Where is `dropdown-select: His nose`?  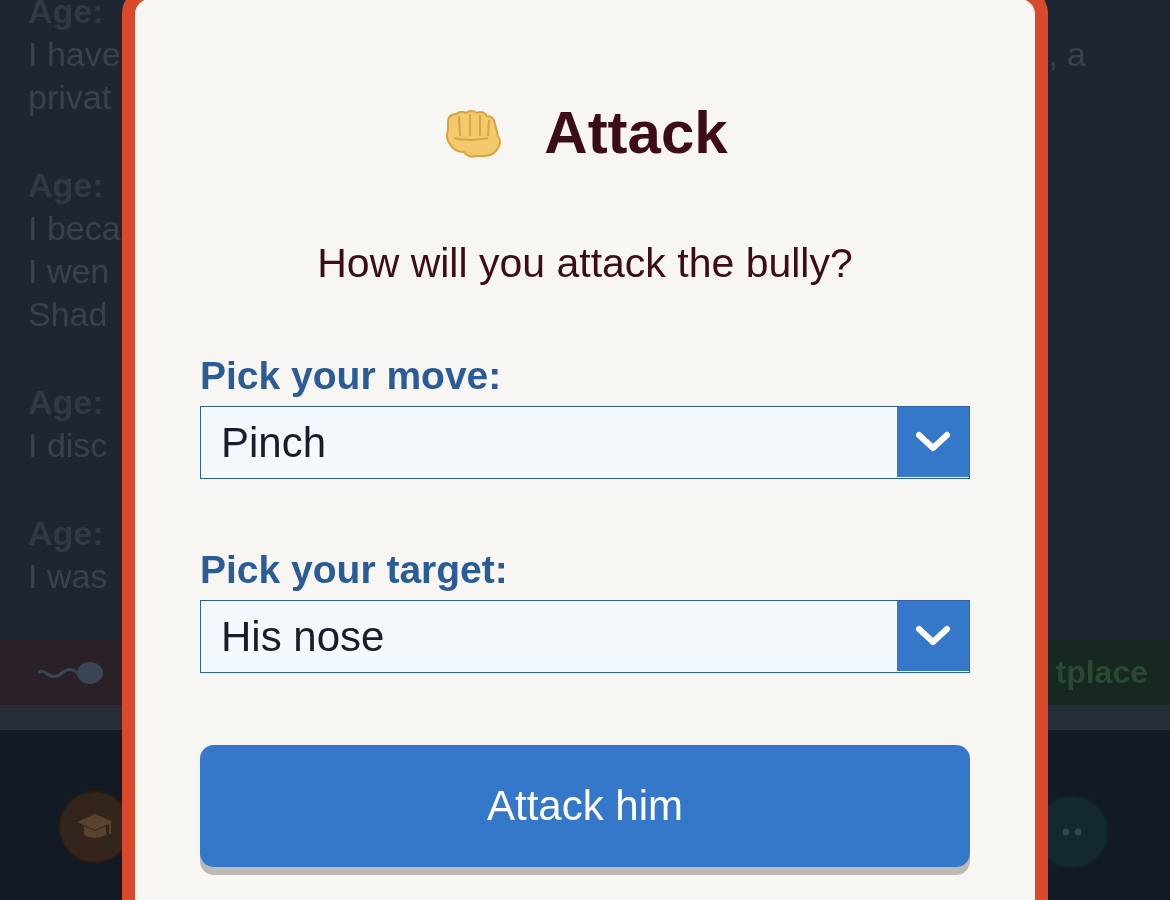 dropdown-select: His nose is located at coordinates (585, 636).